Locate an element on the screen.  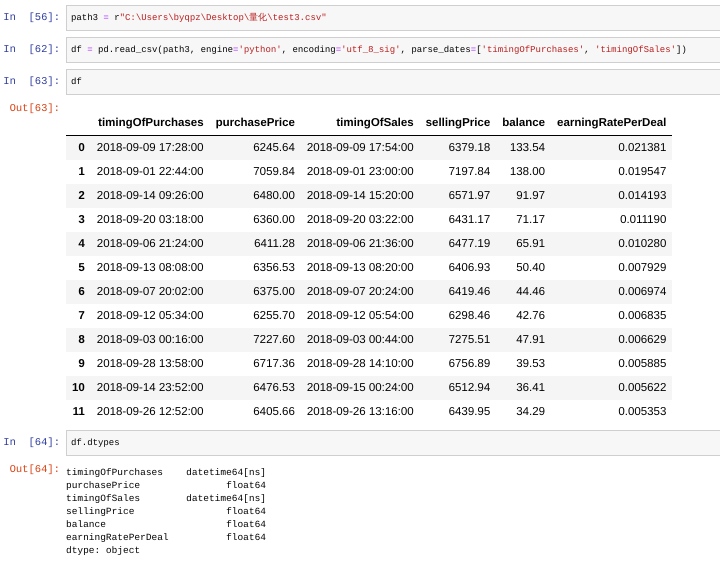
table-cell: 6419.46 is located at coordinates (458, 292).